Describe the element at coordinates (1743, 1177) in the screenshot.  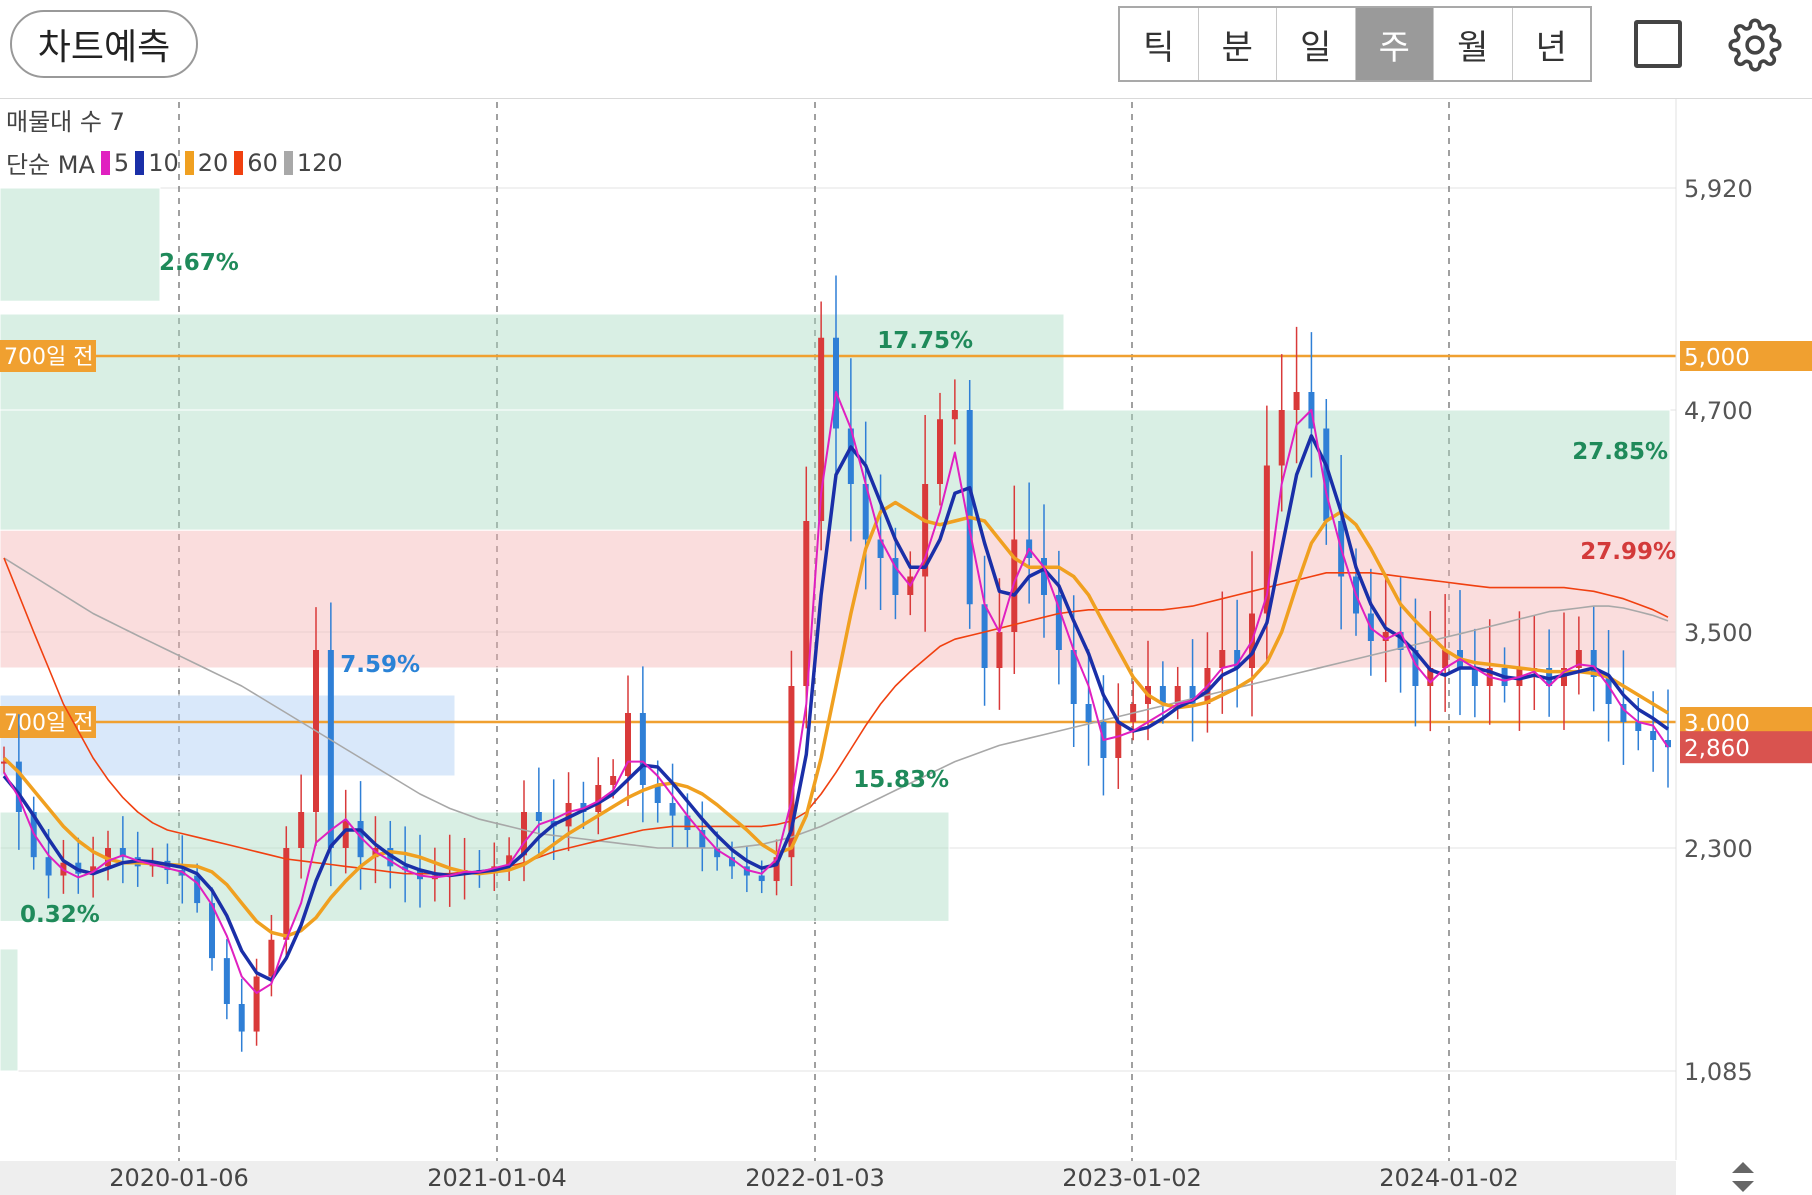
I see `vertical-scroll-arrows-icon` at that location.